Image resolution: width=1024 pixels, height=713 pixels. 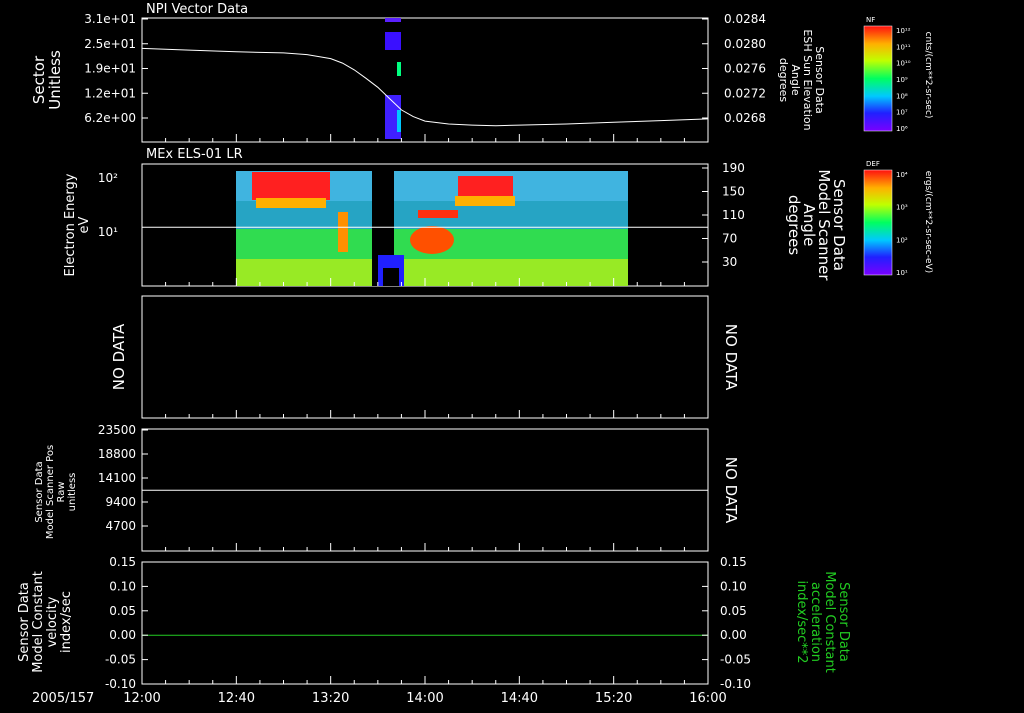 What do you see at coordinates (902, 224) in the screenshot?
I see `colorbar-2-ticks: 10⁴ 10³ 10² 10¹` at bounding box center [902, 224].